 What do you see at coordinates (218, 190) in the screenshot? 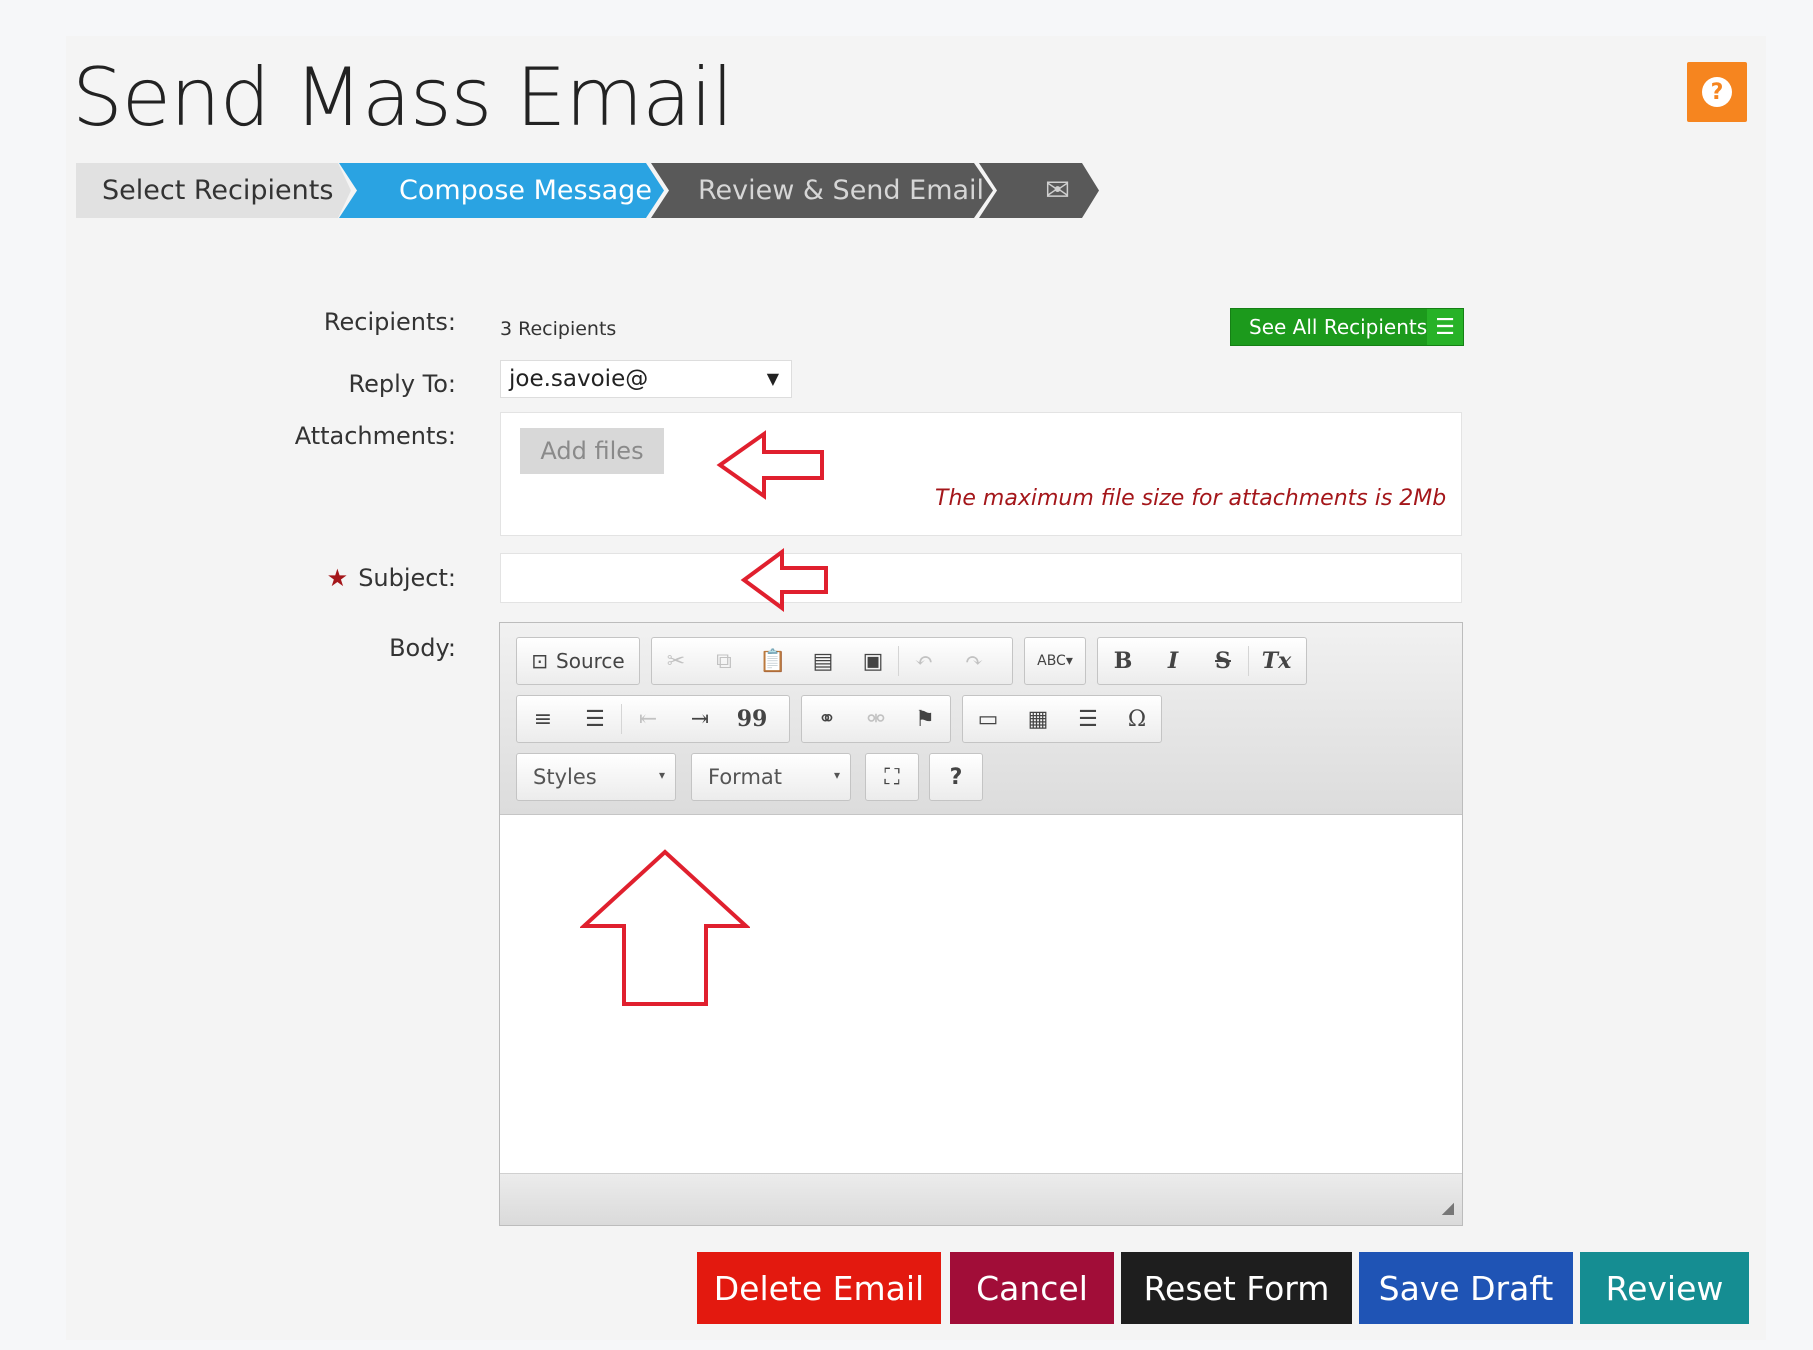
I see `wizard-step-label: Select Recipients` at bounding box center [218, 190].